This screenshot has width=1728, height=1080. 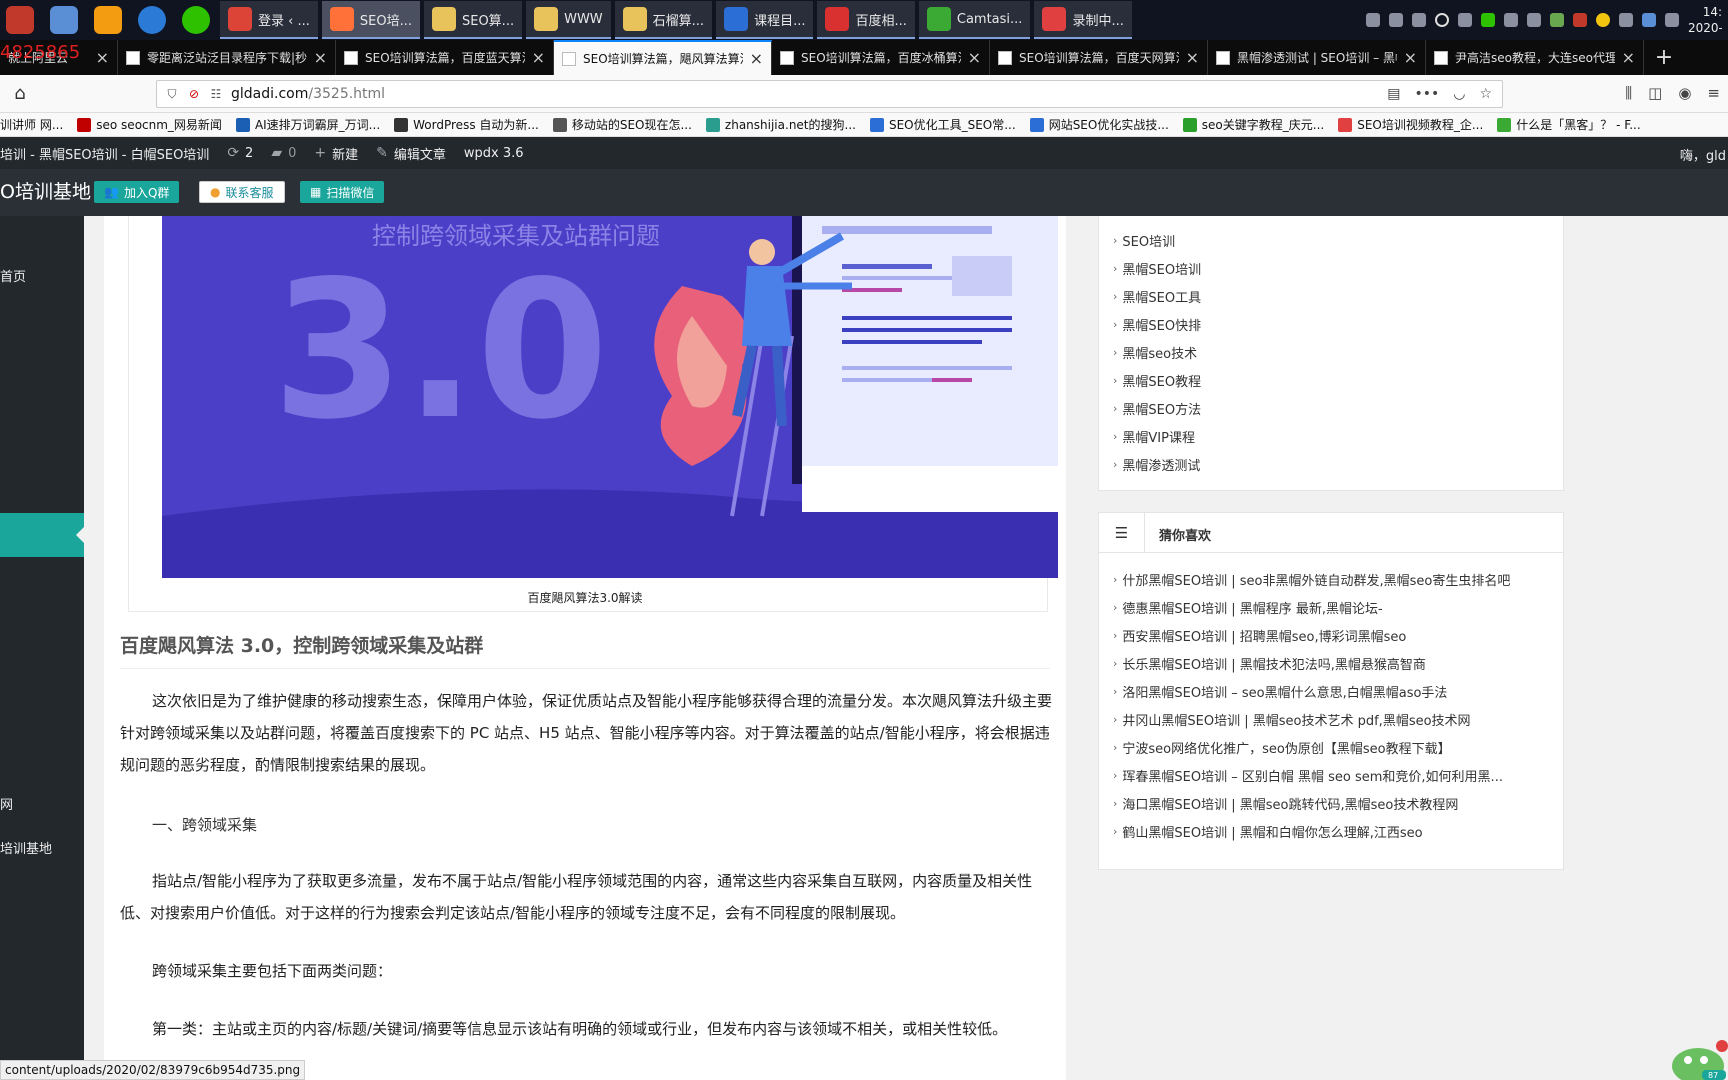 I want to click on browser-tab-7: 尹高洁seo教程，大连seo代理 ×, so click(x=1535, y=57).